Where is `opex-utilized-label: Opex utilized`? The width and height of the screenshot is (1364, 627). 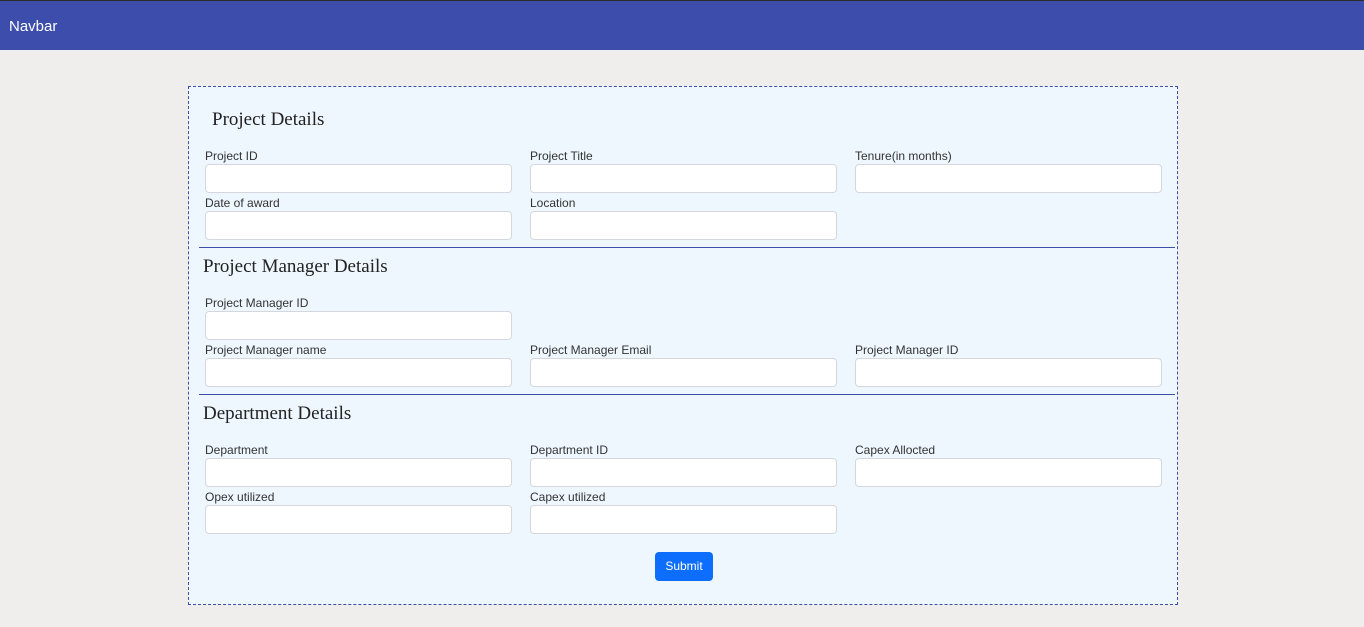
opex-utilized-label: Opex utilized is located at coordinates (240, 497).